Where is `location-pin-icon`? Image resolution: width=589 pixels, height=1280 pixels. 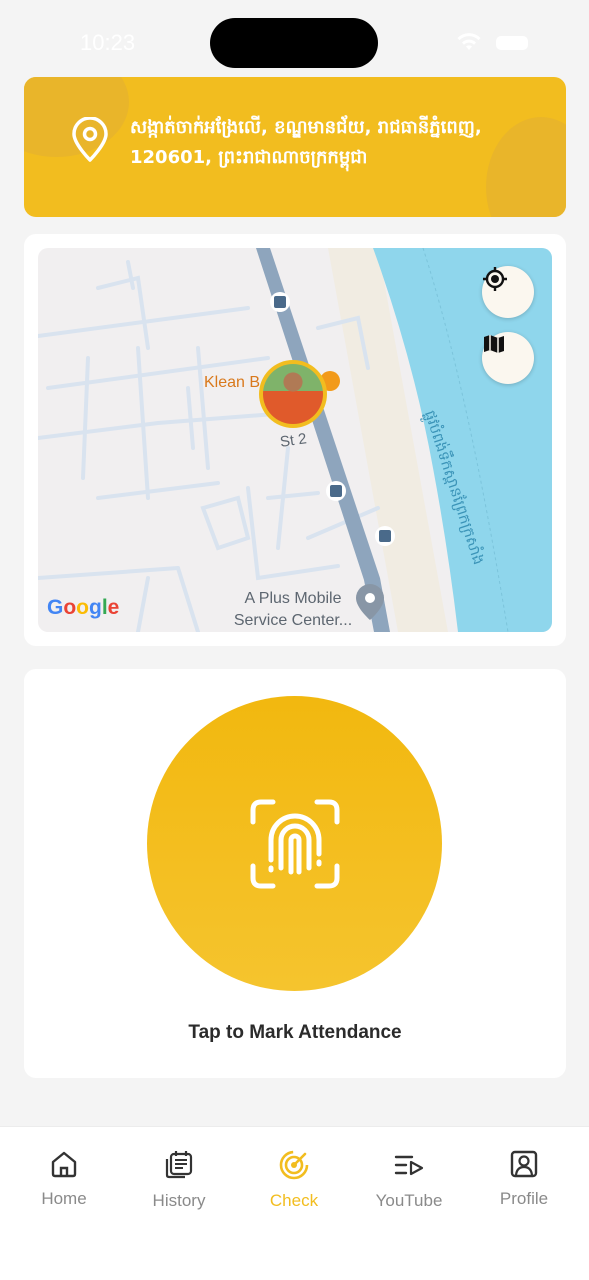
location-pin-icon is located at coordinates (90, 139).